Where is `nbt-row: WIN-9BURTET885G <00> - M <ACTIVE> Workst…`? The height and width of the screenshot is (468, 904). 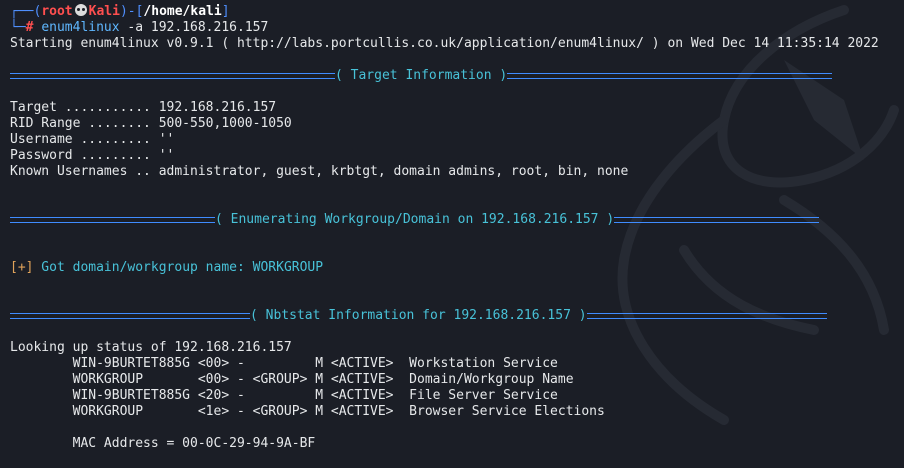
nbt-row: WIN-9BURTET885G <00> - M <ACTIVE> Workst… is located at coordinates (284, 363).